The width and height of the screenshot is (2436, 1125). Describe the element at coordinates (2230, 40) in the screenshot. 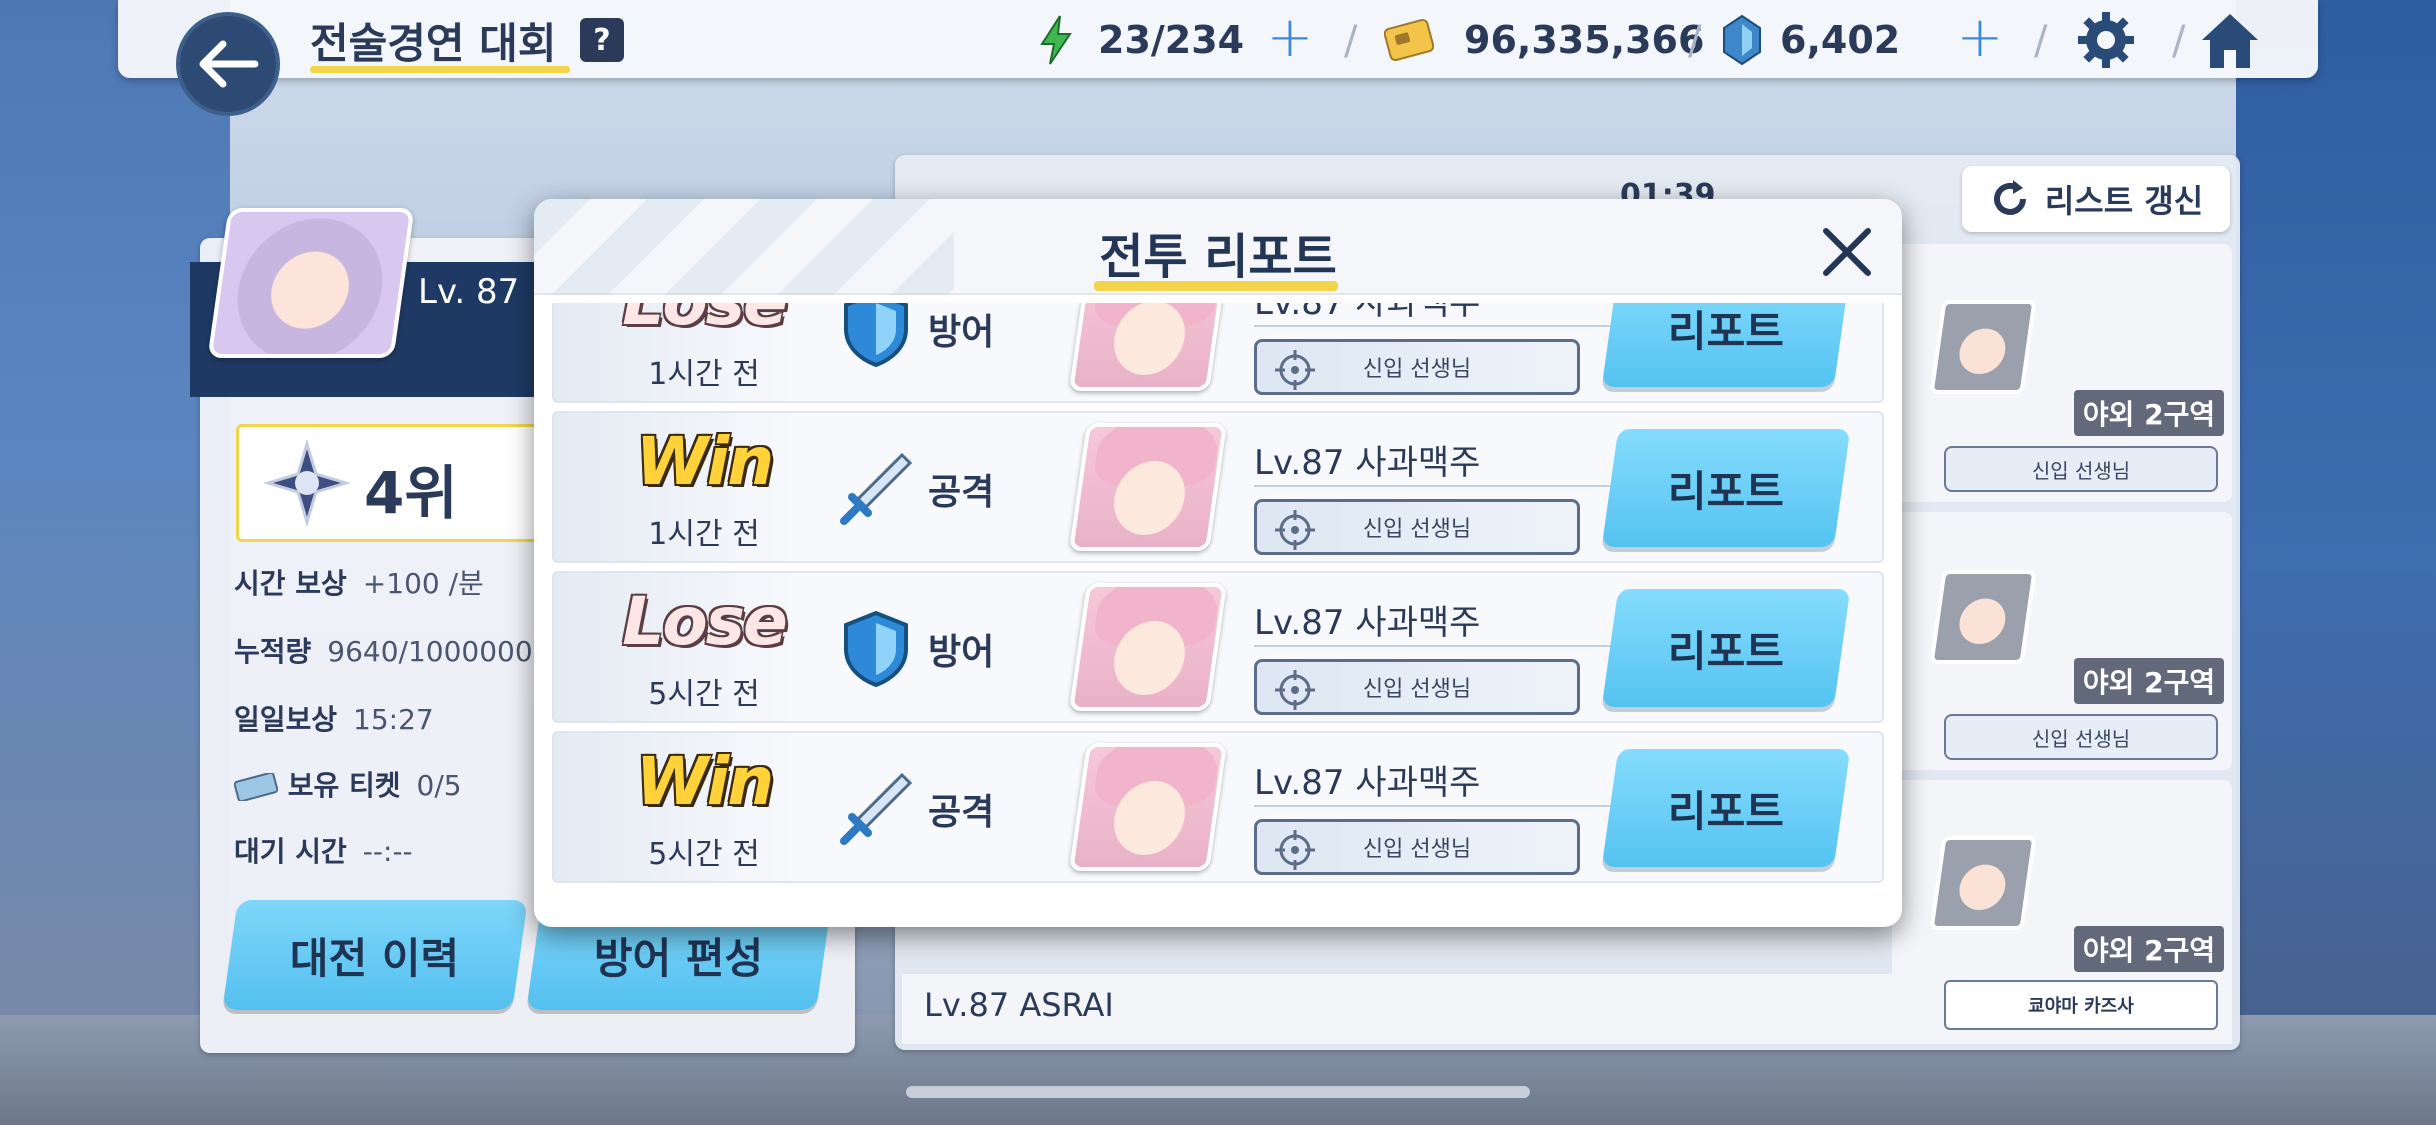

I see `home-button` at that location.